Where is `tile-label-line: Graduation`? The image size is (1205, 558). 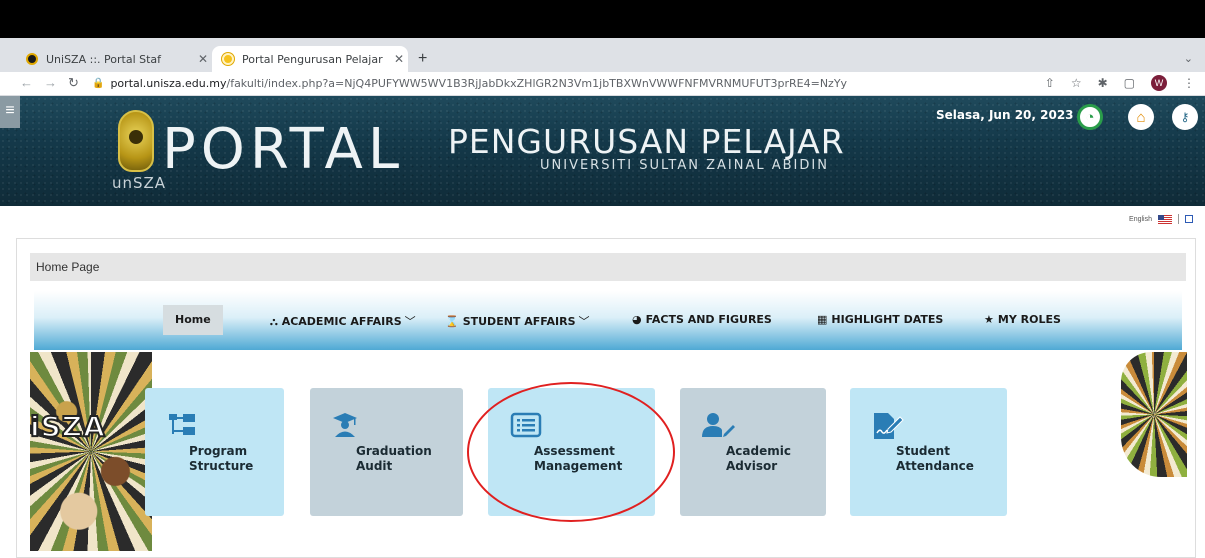
tile-label-line: Graduation is located at coordinates (394, 451).